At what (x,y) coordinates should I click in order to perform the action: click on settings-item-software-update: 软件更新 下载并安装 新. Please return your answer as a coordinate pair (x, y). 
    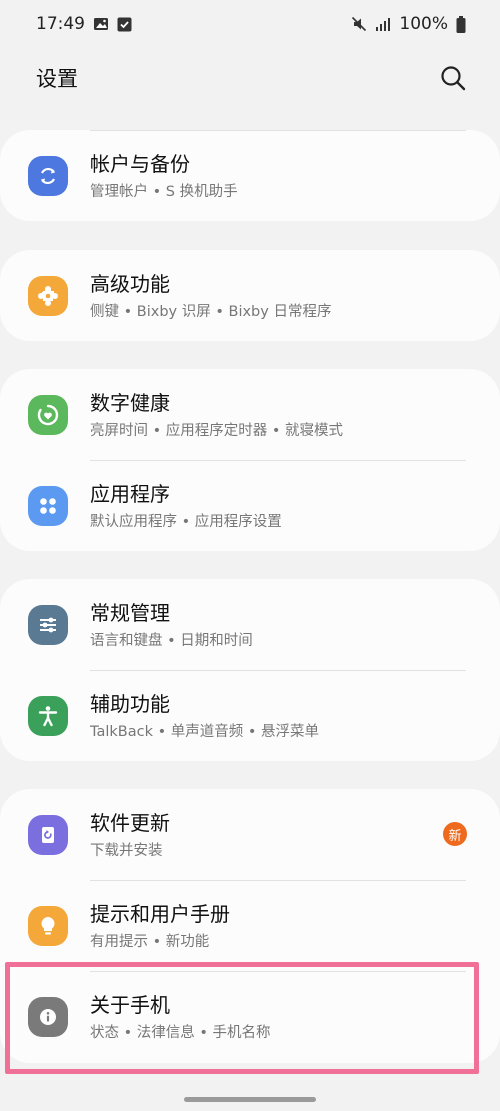
    Looking at the image, I should click on (250, 834).